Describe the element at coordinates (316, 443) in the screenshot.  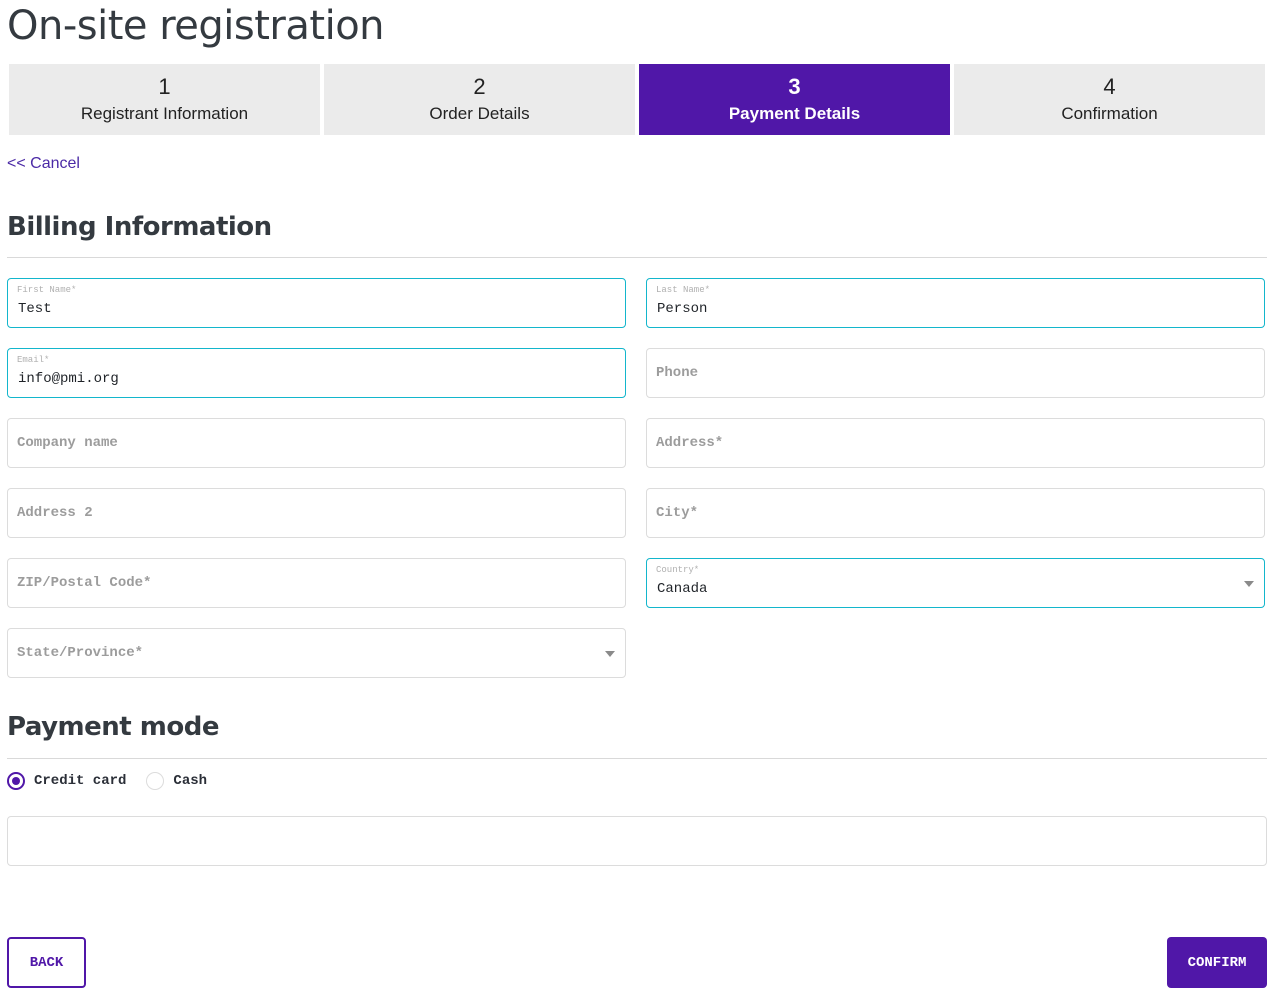
I see `company-name-field: Company name` at that location.